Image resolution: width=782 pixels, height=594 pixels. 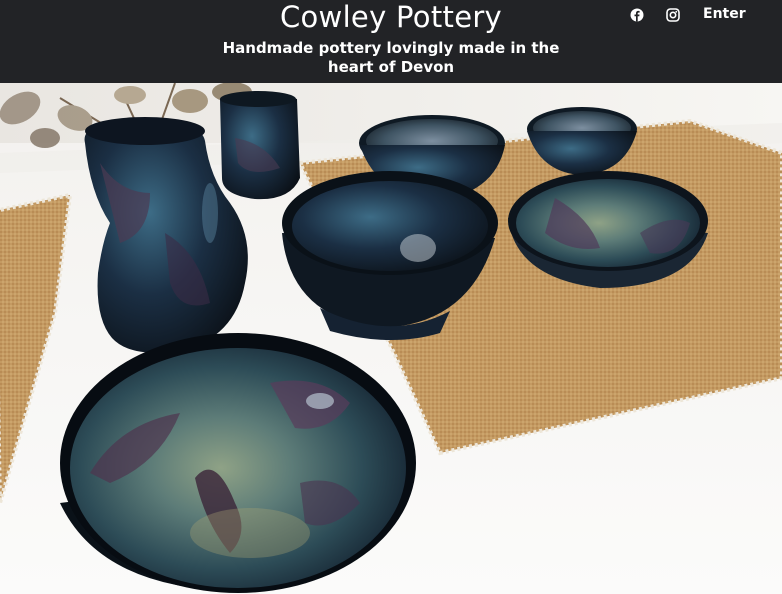 I want to click on instagram-icon, so click(x=673, y=14).